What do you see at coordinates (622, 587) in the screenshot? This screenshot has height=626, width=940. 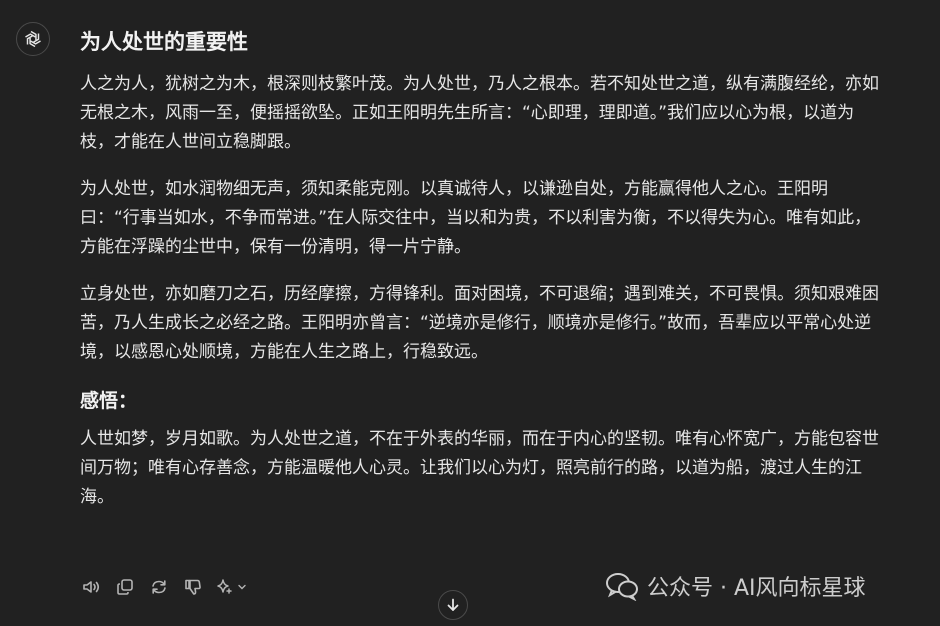 I see `wechat-logo-icon` at bounding box center [622, 587].